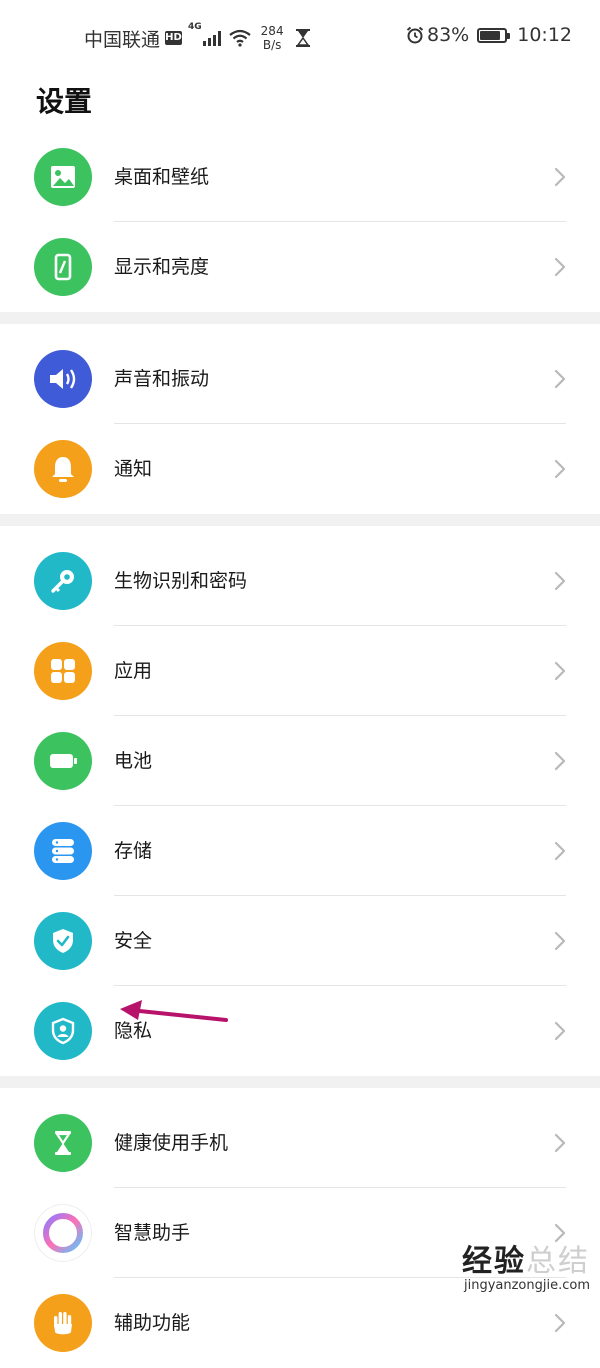 The width and height of the screenshot is (600, 1368). Describe the element at coordinates (133, 469) in the screenshot. I see `settings-item-label: 通知` at that location.